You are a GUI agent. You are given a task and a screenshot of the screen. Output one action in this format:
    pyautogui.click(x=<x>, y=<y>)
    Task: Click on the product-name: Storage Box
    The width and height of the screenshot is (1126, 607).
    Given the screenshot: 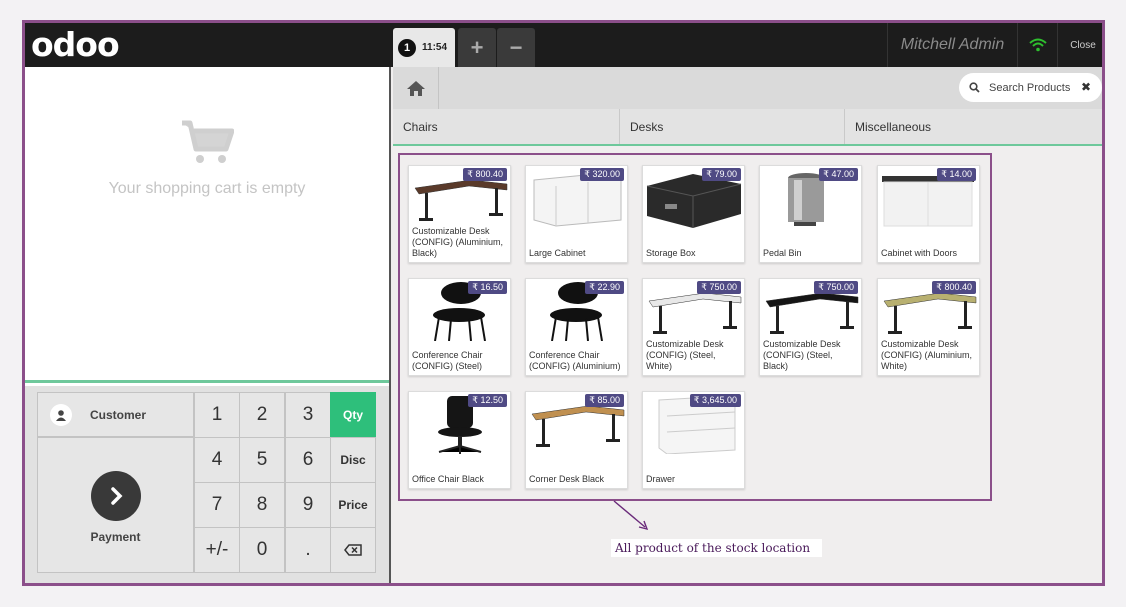 What is the action you would take?
    pyautogui.click(x=671, y=253)
    